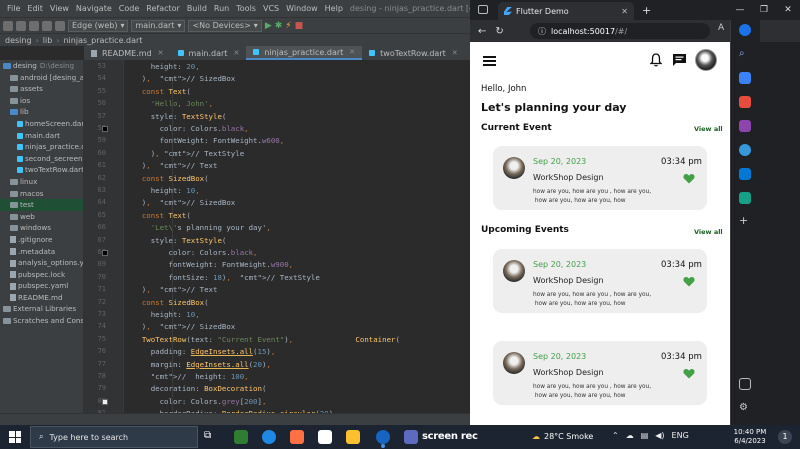  I want to click on menu-item: View, so click(59, 8).